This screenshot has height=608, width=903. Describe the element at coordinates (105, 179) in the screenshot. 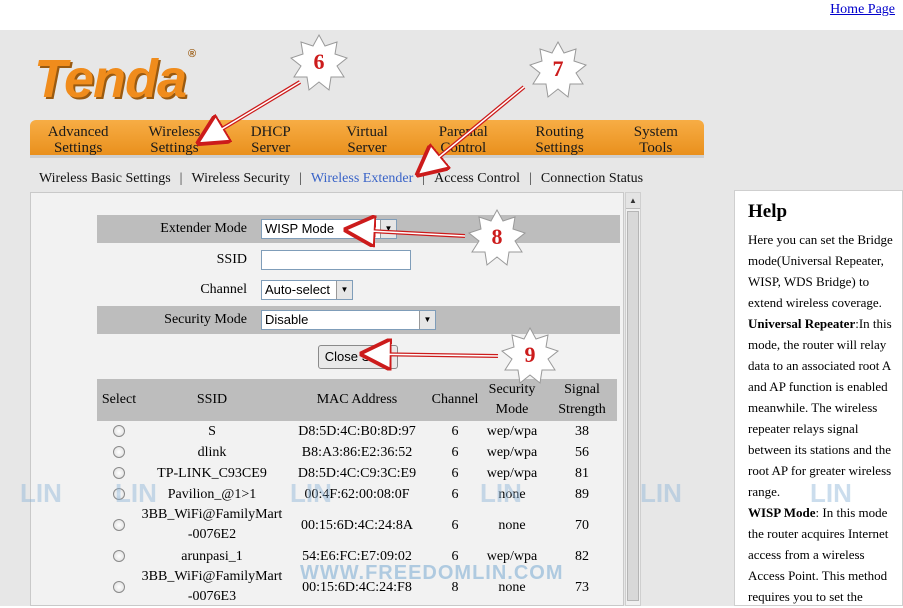

I see `sub-nav-wireless-basic-settings: Wireless Basic Settings` at that location.